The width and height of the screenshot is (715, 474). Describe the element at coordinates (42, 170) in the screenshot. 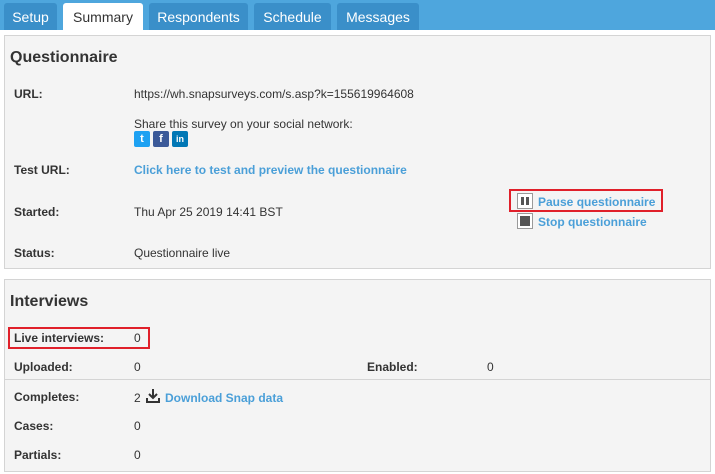

I see `test-url-label: Test URL:` at that location.